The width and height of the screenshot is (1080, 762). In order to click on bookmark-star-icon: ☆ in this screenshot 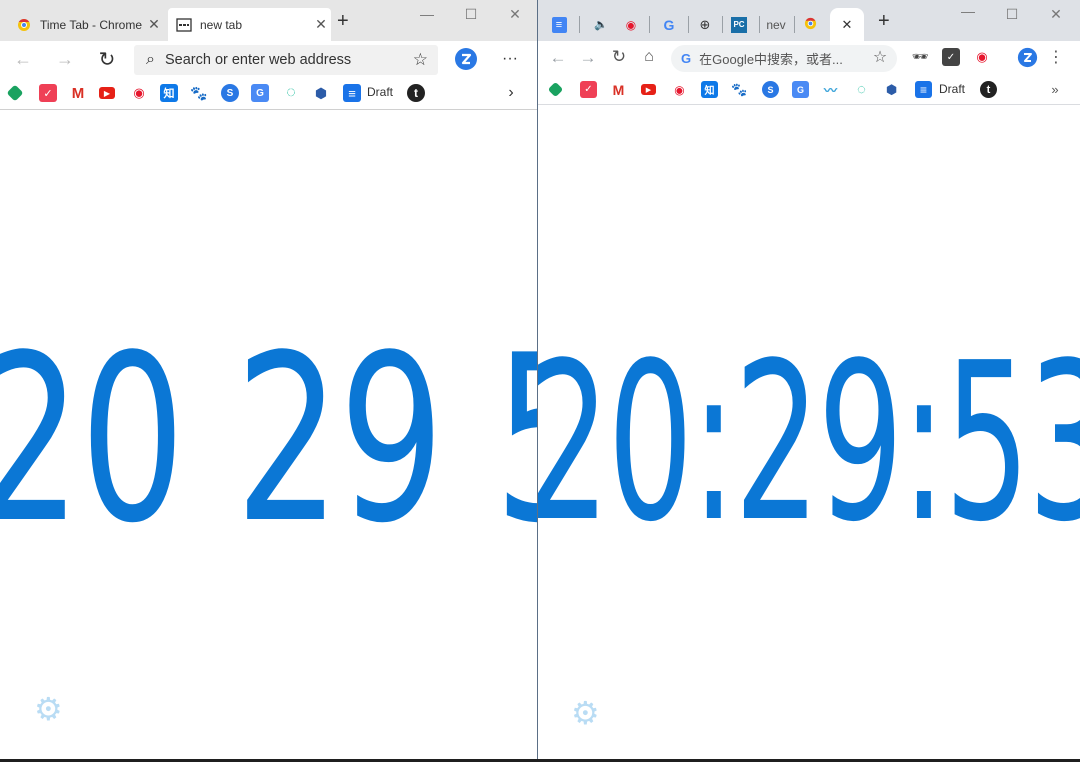, I will do `click(880, 57)`.